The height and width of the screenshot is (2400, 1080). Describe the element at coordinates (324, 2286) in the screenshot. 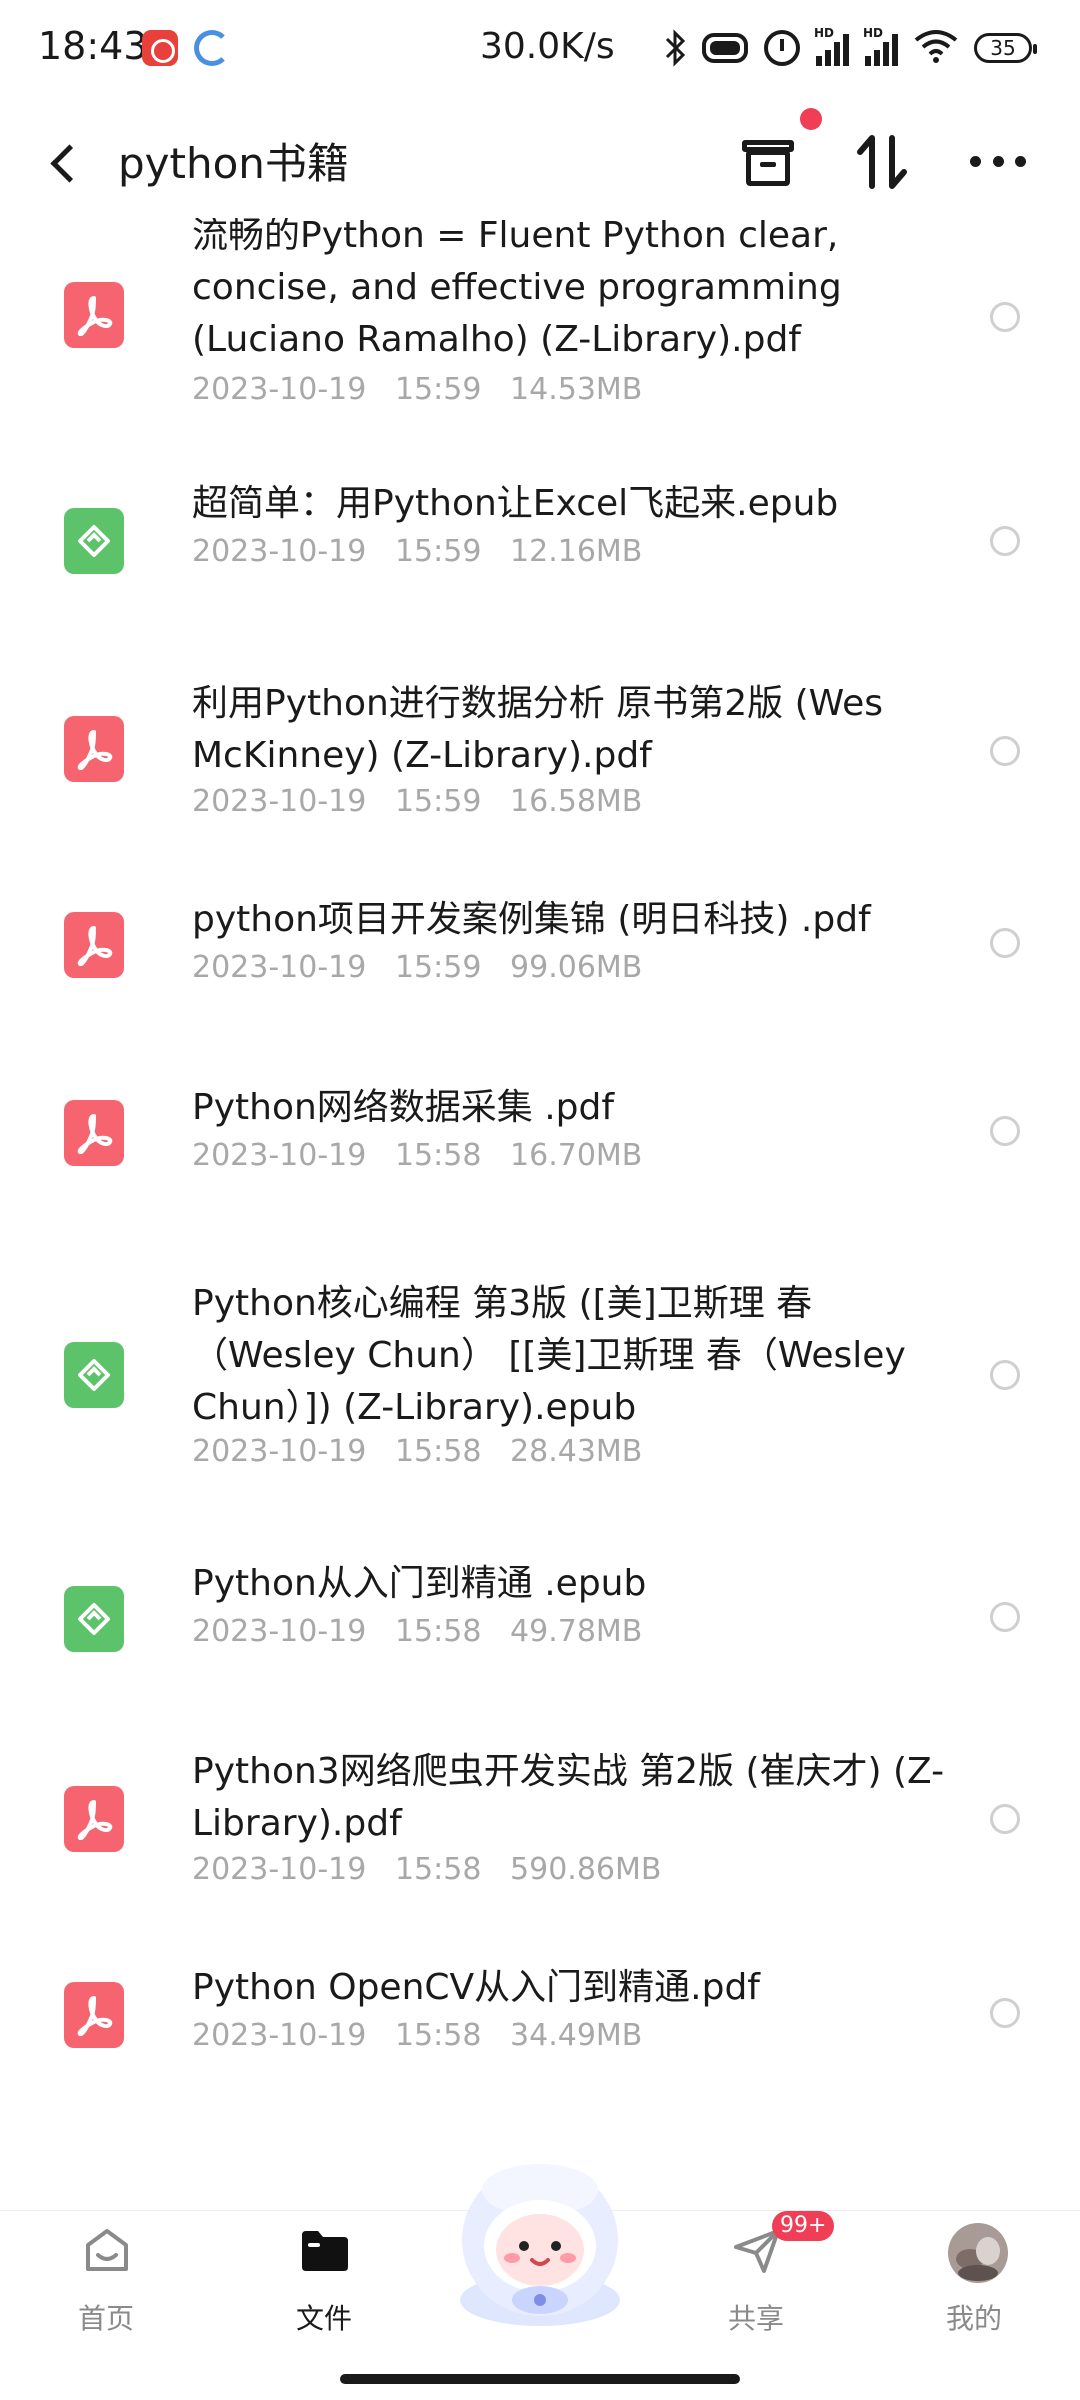

I see `nav-files: 文件` at that location.